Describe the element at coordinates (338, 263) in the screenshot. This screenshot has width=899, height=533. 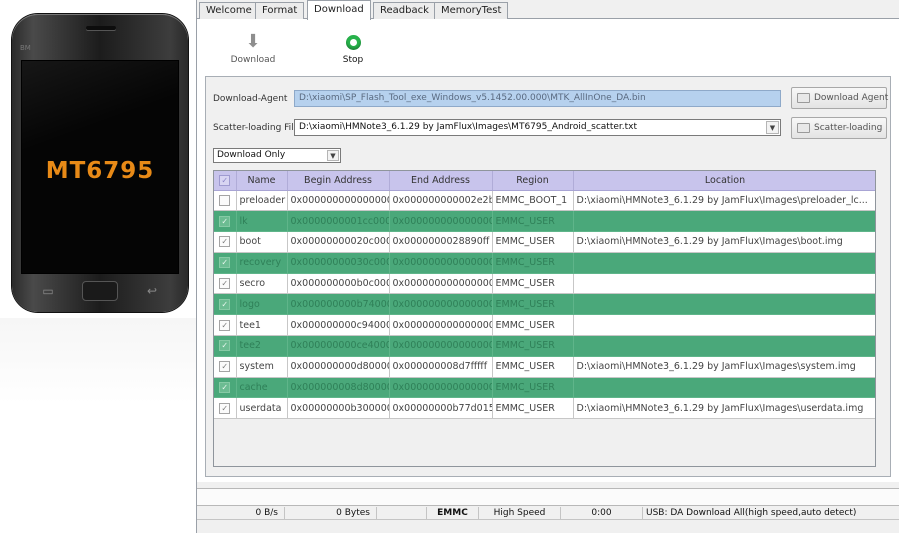
I see `begin-address-cell: 0x00000000030c0000` at that location.